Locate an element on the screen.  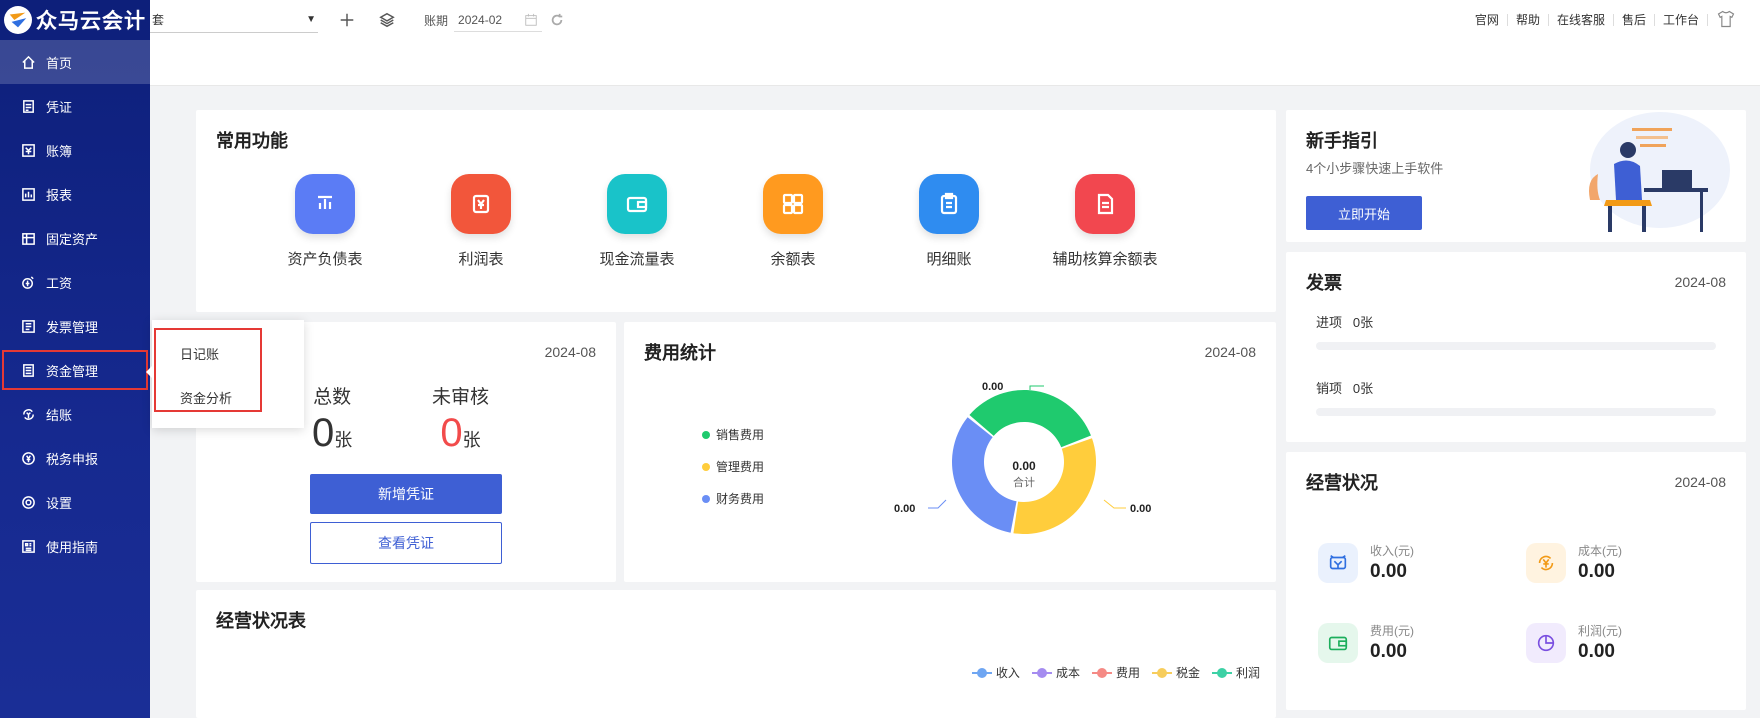
brand: 众马云会计 is located at coordinates (75, 20).